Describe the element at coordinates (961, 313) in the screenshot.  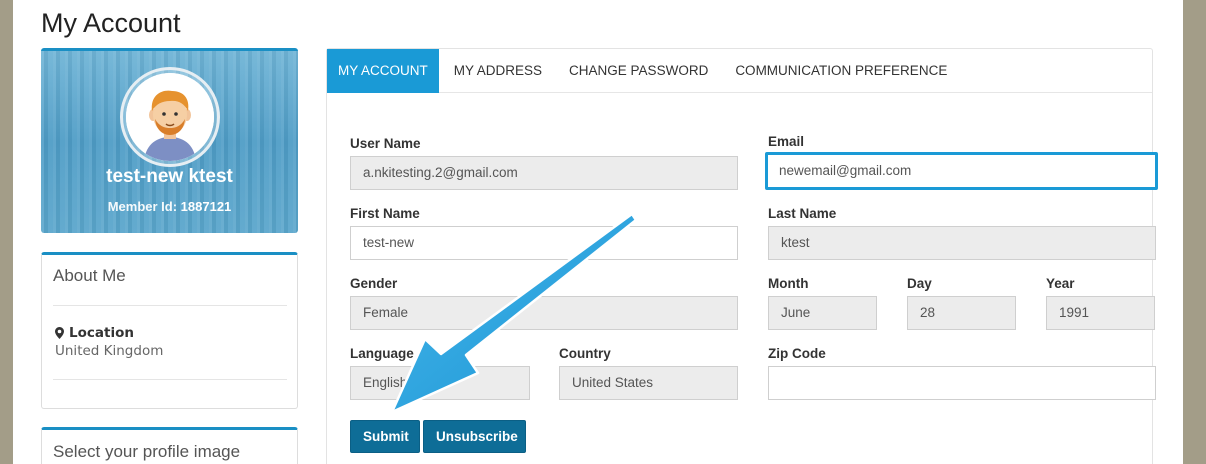
I see `day-field: 28` at that location.